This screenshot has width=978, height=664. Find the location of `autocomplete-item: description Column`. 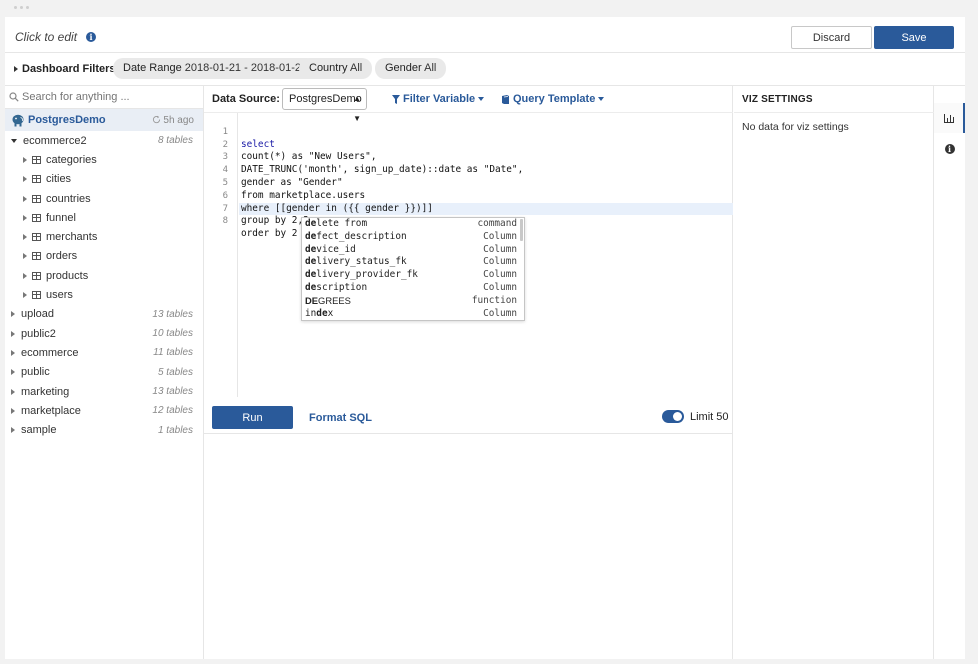

autocomplete-item: description Column is located at coordinates (413, 288).